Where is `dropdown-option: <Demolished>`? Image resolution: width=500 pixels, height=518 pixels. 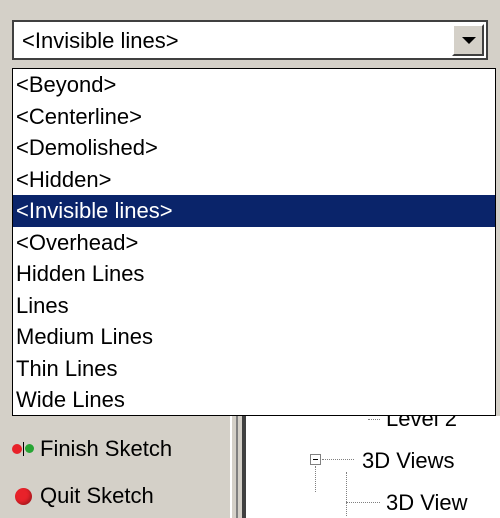
dropdown-option: <Demolished> is located at coordinates (254, 148).